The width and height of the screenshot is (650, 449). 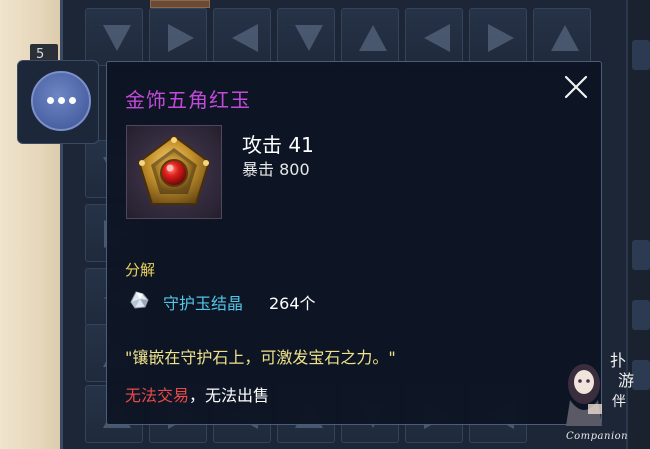 I want to click on svg-text: 扑, so click(x=618, y=360).